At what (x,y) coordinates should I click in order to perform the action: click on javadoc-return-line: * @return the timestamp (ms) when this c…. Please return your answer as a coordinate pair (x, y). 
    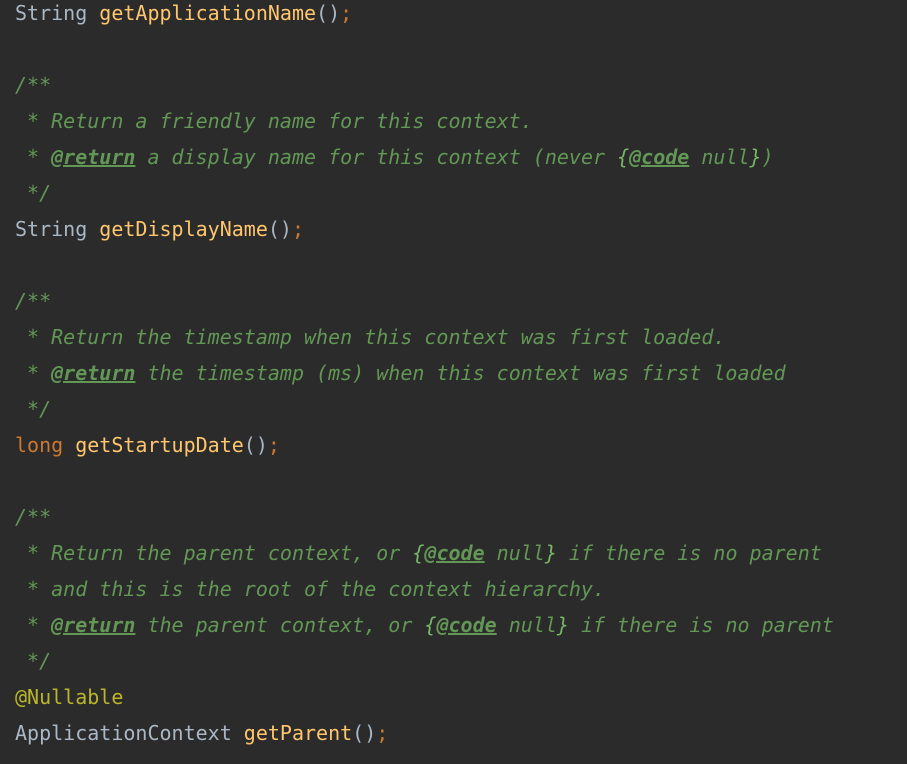
    Looking at the image, I should click on (400, 373).